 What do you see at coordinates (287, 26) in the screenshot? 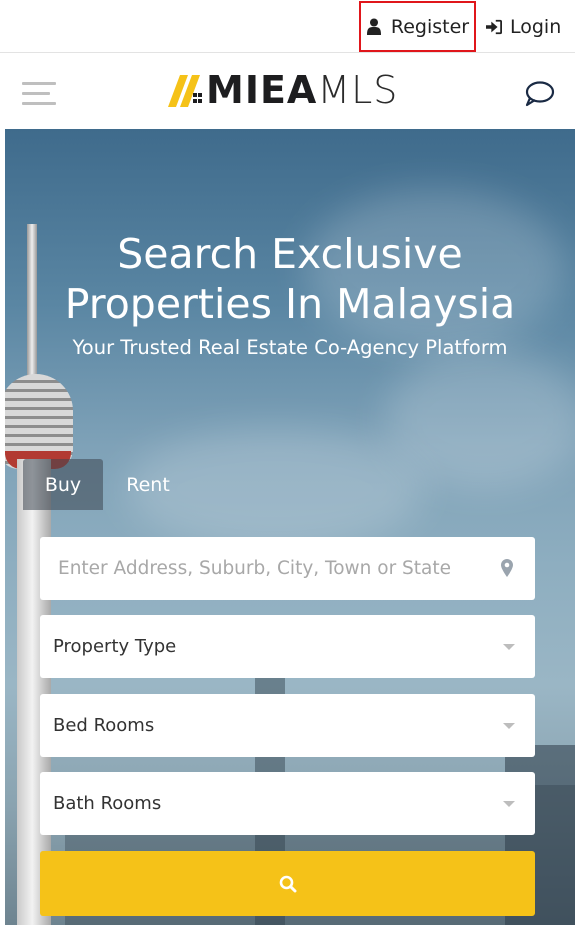
I see `top-bar: Register Login` at bounding box center [287, 26].